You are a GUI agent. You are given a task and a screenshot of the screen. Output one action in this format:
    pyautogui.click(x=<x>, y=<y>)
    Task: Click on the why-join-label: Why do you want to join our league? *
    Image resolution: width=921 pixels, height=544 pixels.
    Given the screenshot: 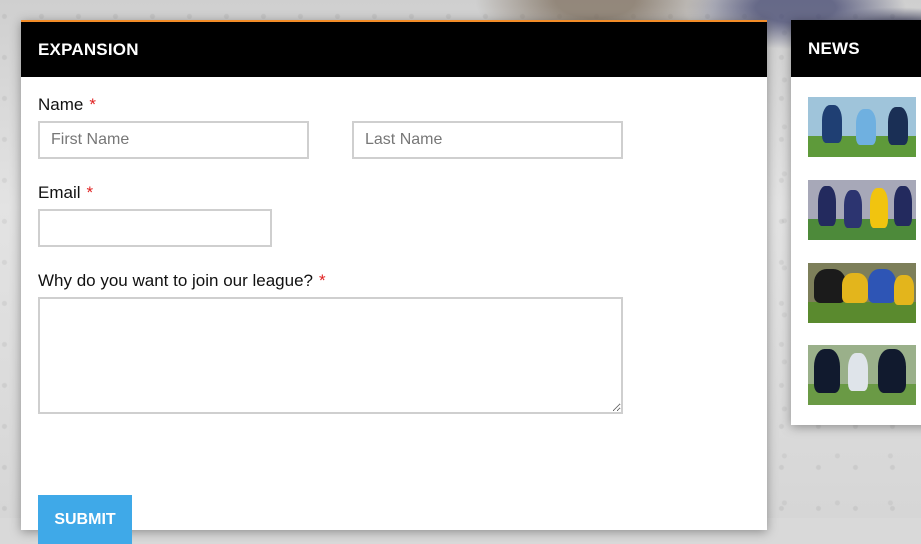 What is the action you would take?
    pyautogui.click(x=182, y=281)
    